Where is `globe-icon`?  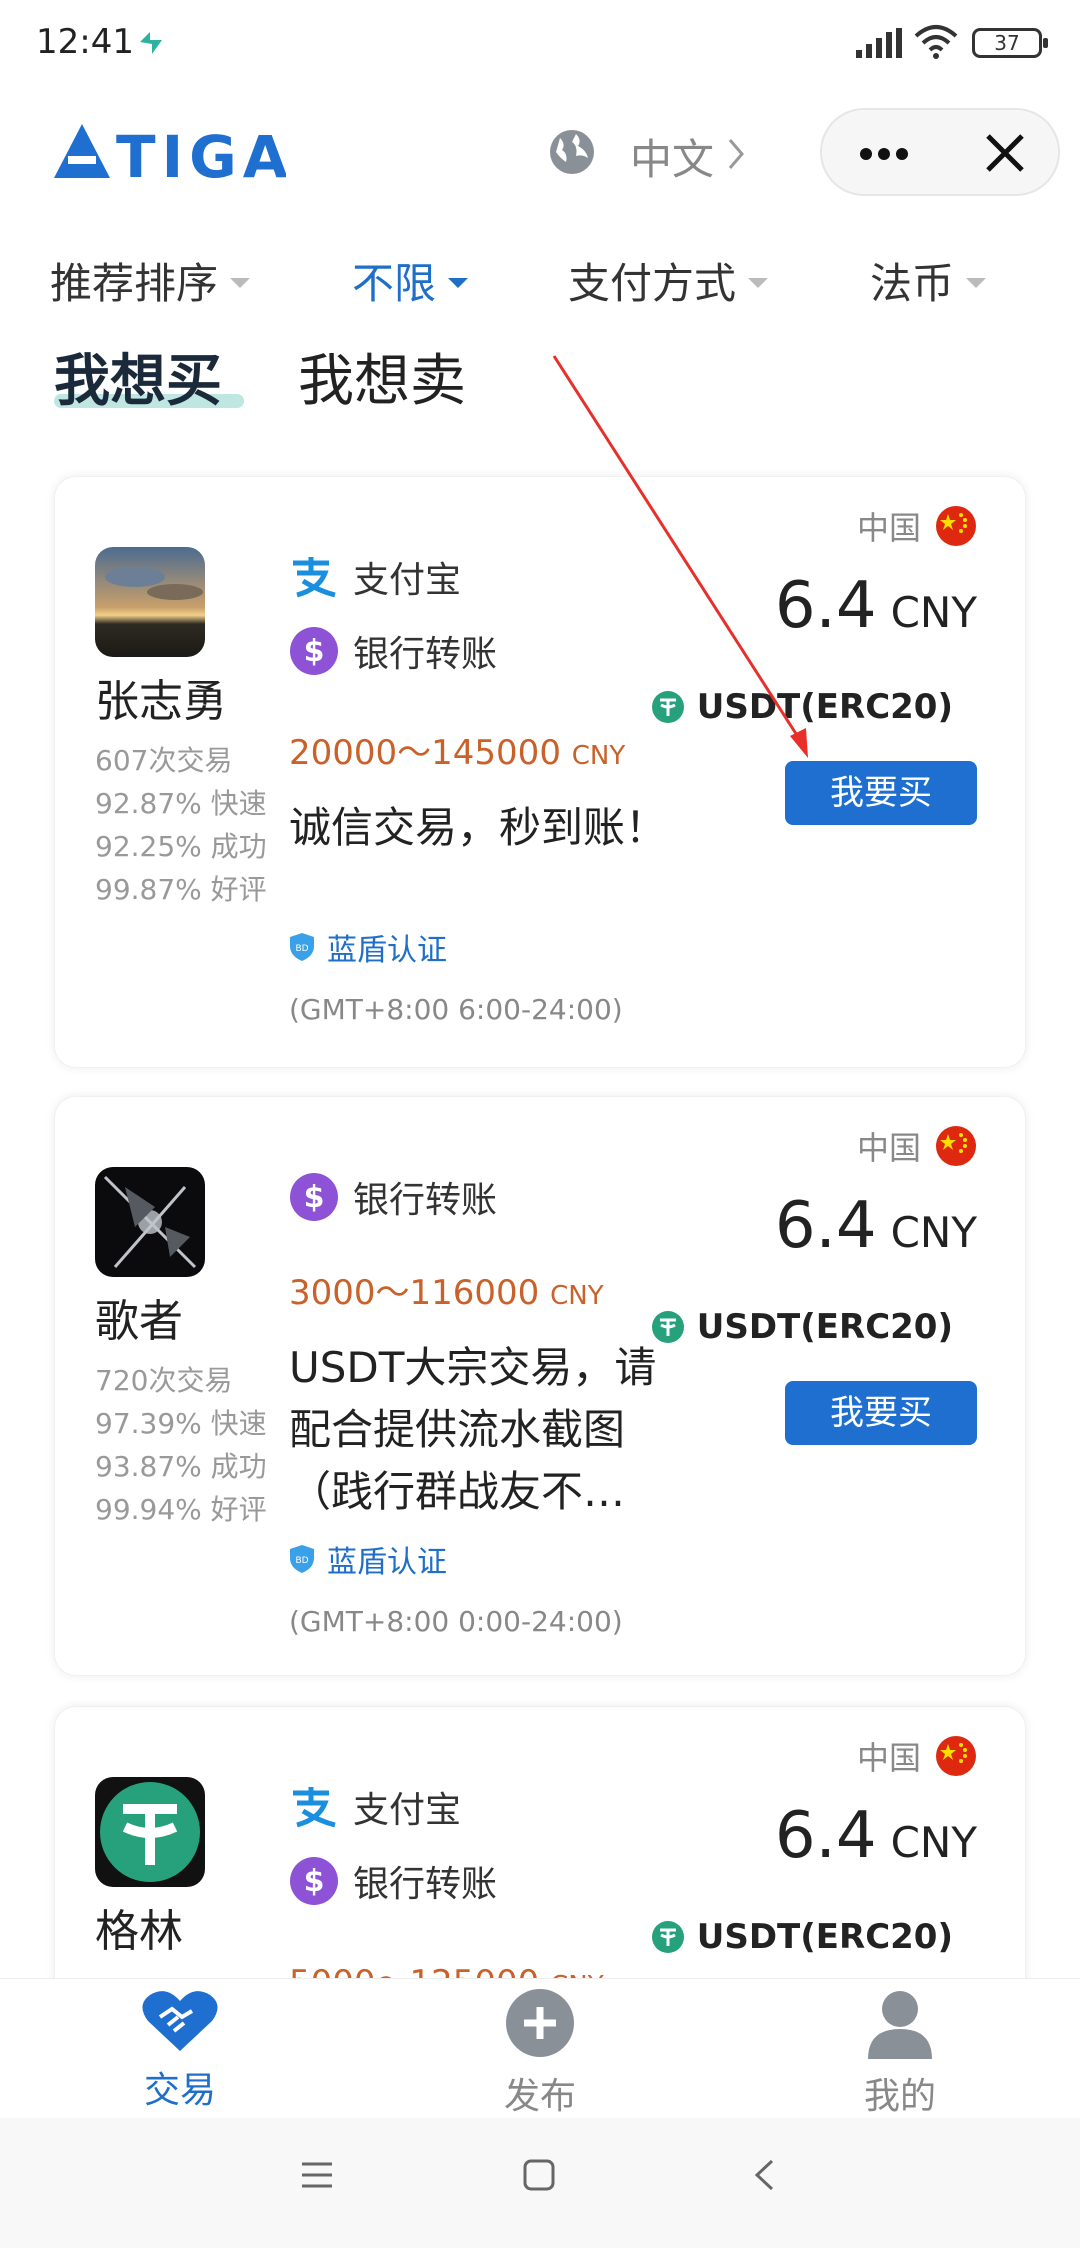 globe-icon is located at coordinates (572, 152).